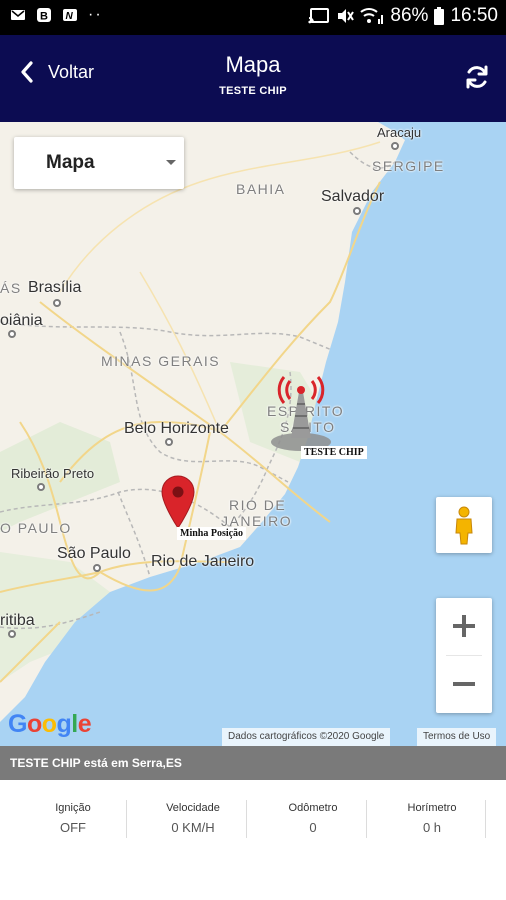 The image size is (506, 900). I want to click on map-label-minas-gerais: MINAS GERAIS, so click(161, 361).